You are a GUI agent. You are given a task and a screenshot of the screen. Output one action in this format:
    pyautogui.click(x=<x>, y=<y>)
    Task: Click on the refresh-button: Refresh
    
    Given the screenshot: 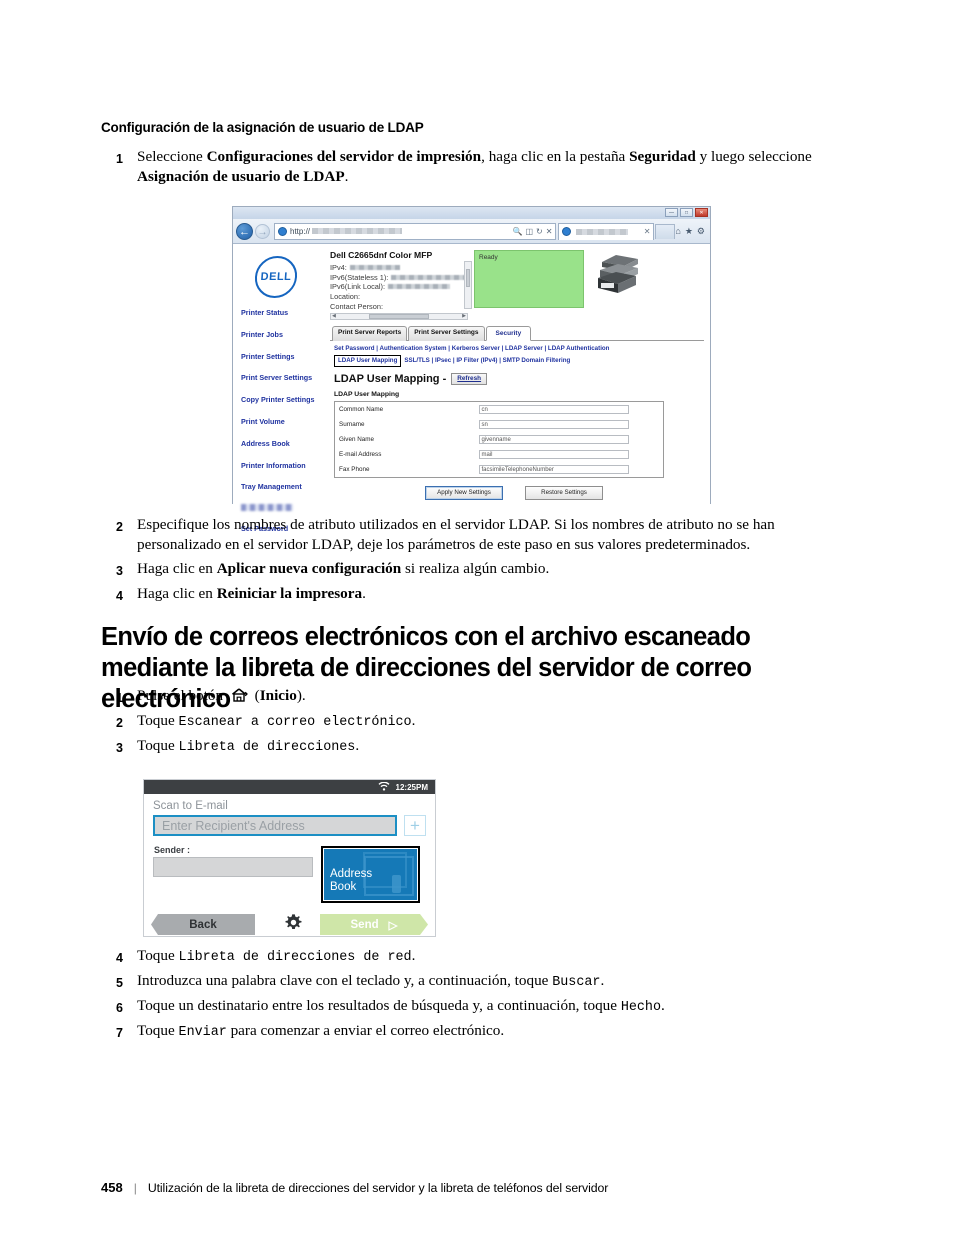 What is the action you would take?
    pyautogui.click(x=469, y=378)
    